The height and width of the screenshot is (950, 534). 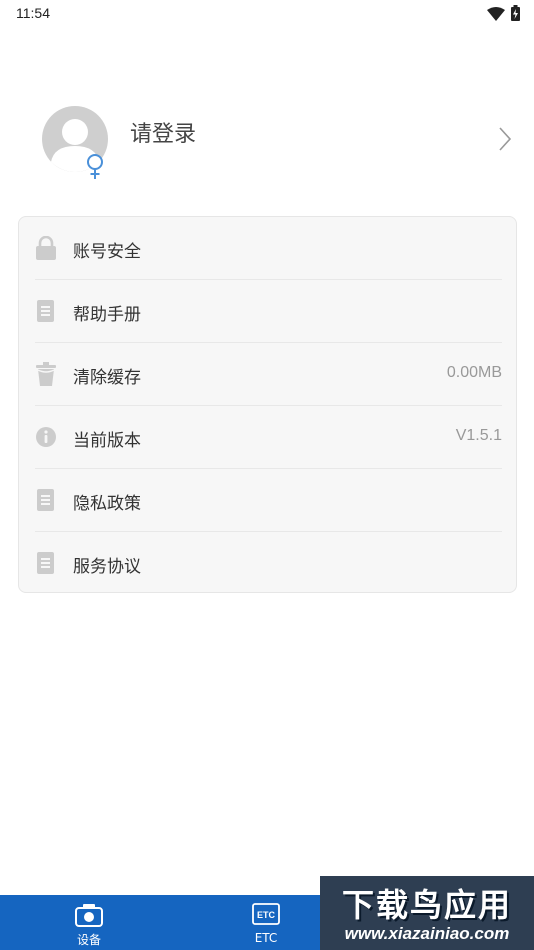 What do you see at coordinates (267, 14) in the screenshot?
I see `status-bar: 11:54` at bounding box center [267, 14].